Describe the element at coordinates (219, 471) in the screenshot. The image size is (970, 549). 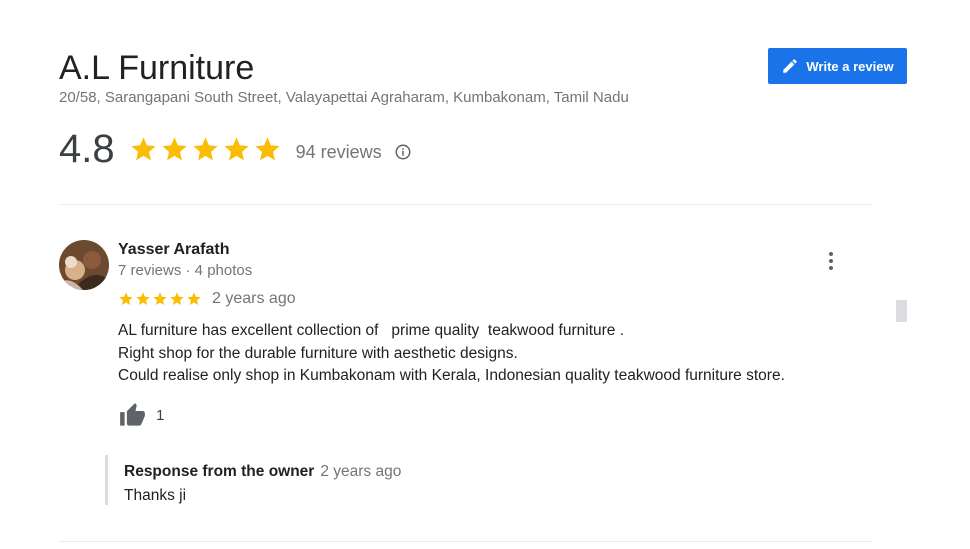
I see `owner-response-label: Response from the owner` at that location.